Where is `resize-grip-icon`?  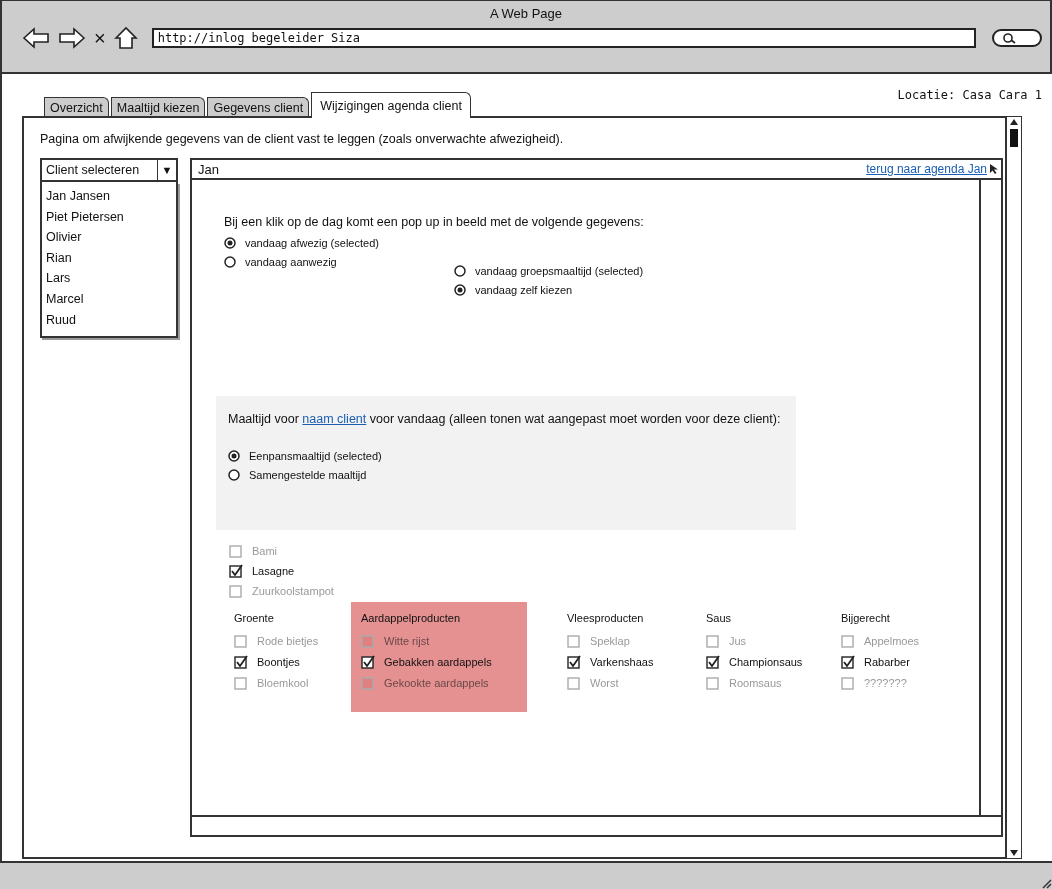
resize-grip-icon is located at coordinates (1046, 883).